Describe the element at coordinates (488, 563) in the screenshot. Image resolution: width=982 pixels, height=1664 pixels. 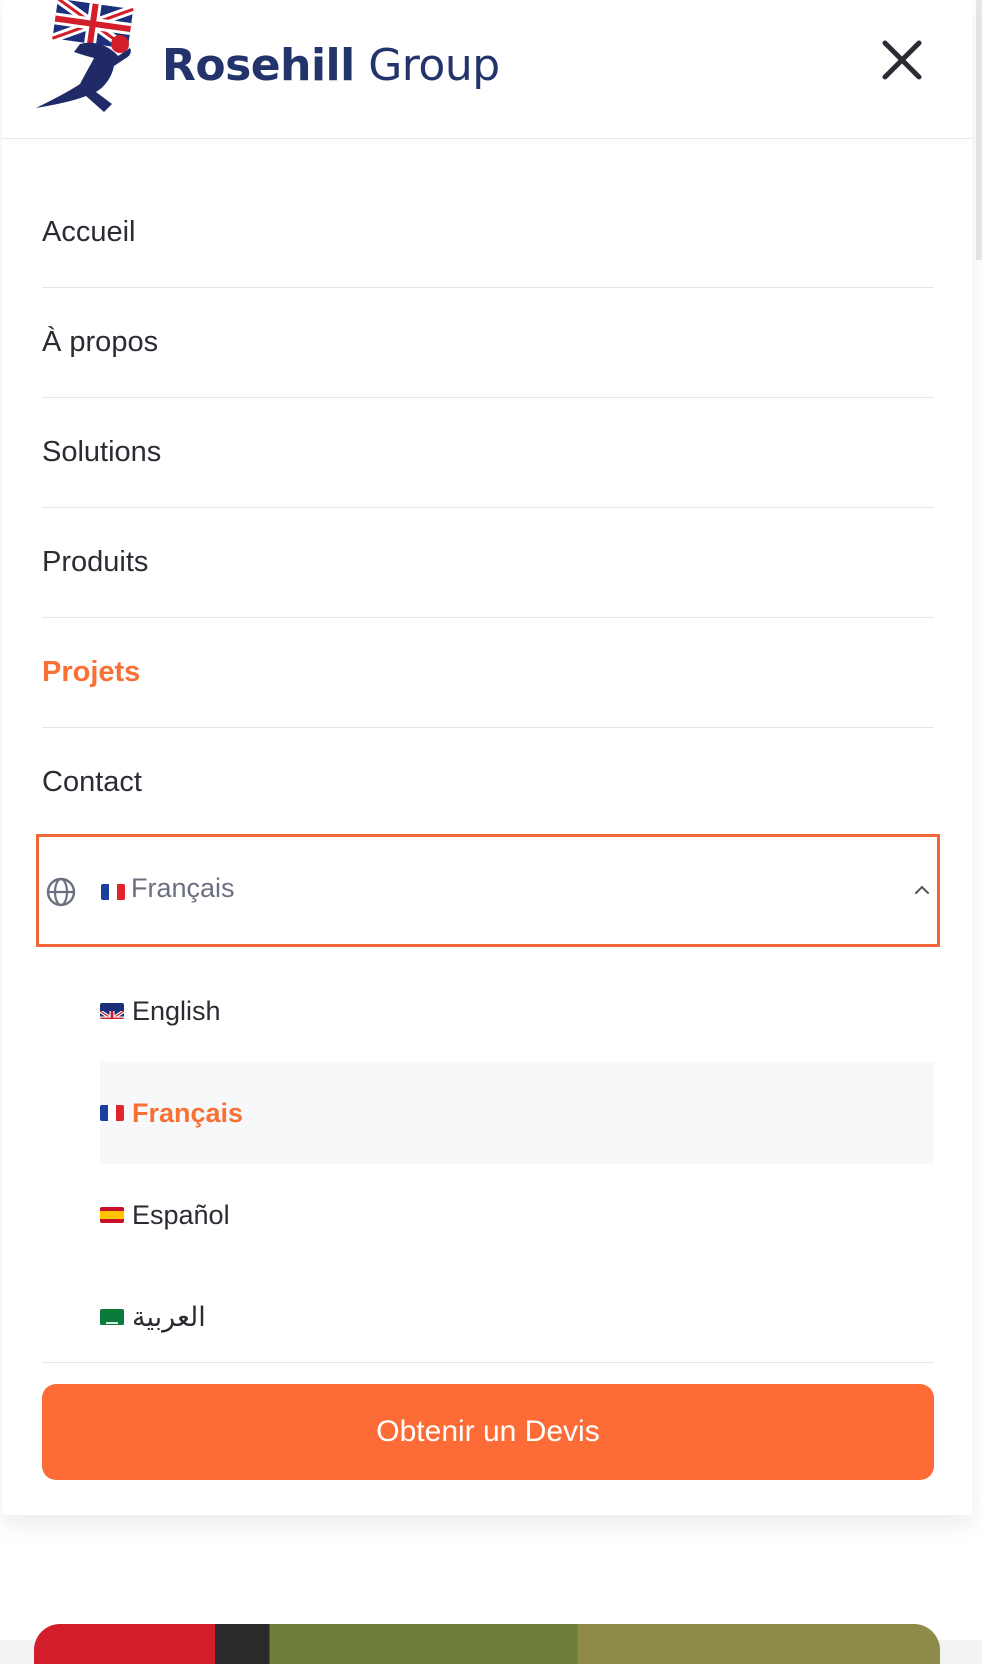
I see `nav-item-produits: Produits` at that location.